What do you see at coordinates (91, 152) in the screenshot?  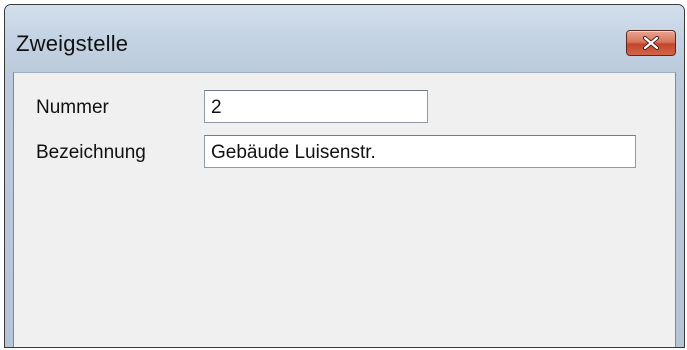 I see `bezeichnung-label: Bezeichnung` at bounding box center [91, 152].